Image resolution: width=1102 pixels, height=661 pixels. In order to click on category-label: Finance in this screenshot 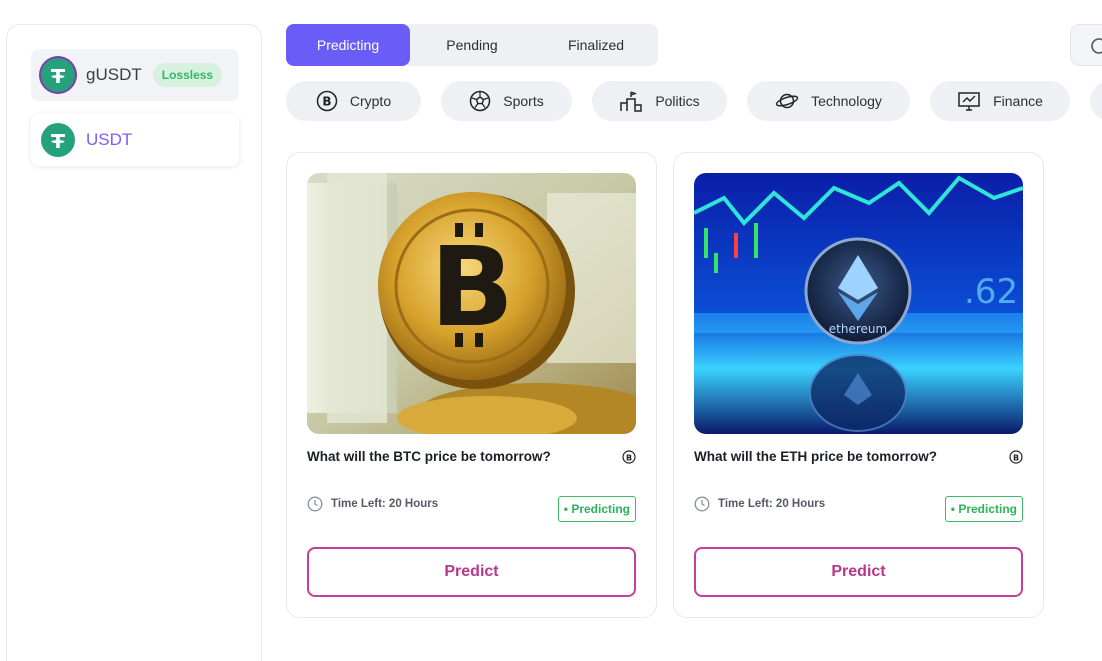, I will do `click(1018, 101)`.